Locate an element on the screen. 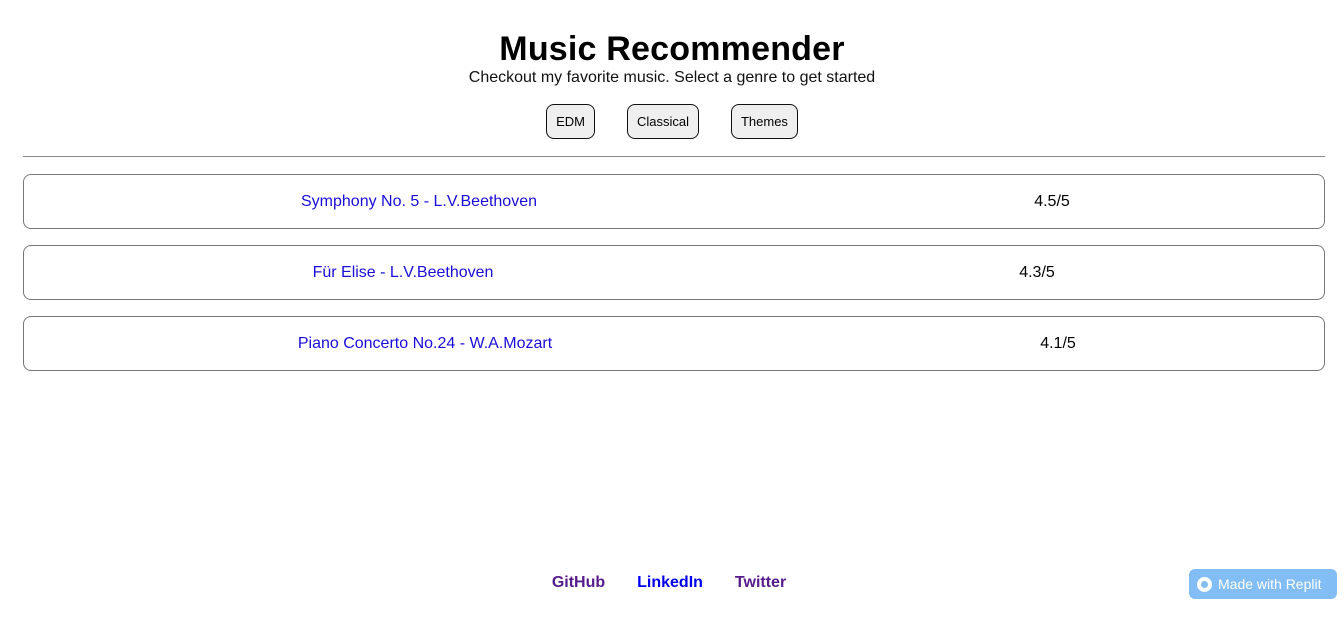 This screenshot has width=1344, height=617. song-card: Piano Concerto No.24 - W.A.Mozart 4.1/5 is located at coordinates (674, 343).